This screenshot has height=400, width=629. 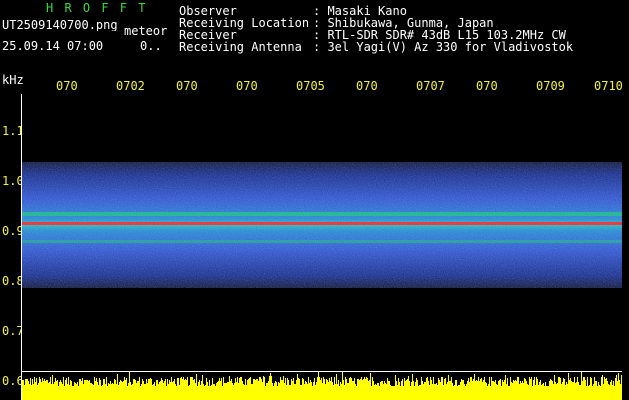 I want to click on antenna-label: Receiving Antenna, so click(x=240, y=47).